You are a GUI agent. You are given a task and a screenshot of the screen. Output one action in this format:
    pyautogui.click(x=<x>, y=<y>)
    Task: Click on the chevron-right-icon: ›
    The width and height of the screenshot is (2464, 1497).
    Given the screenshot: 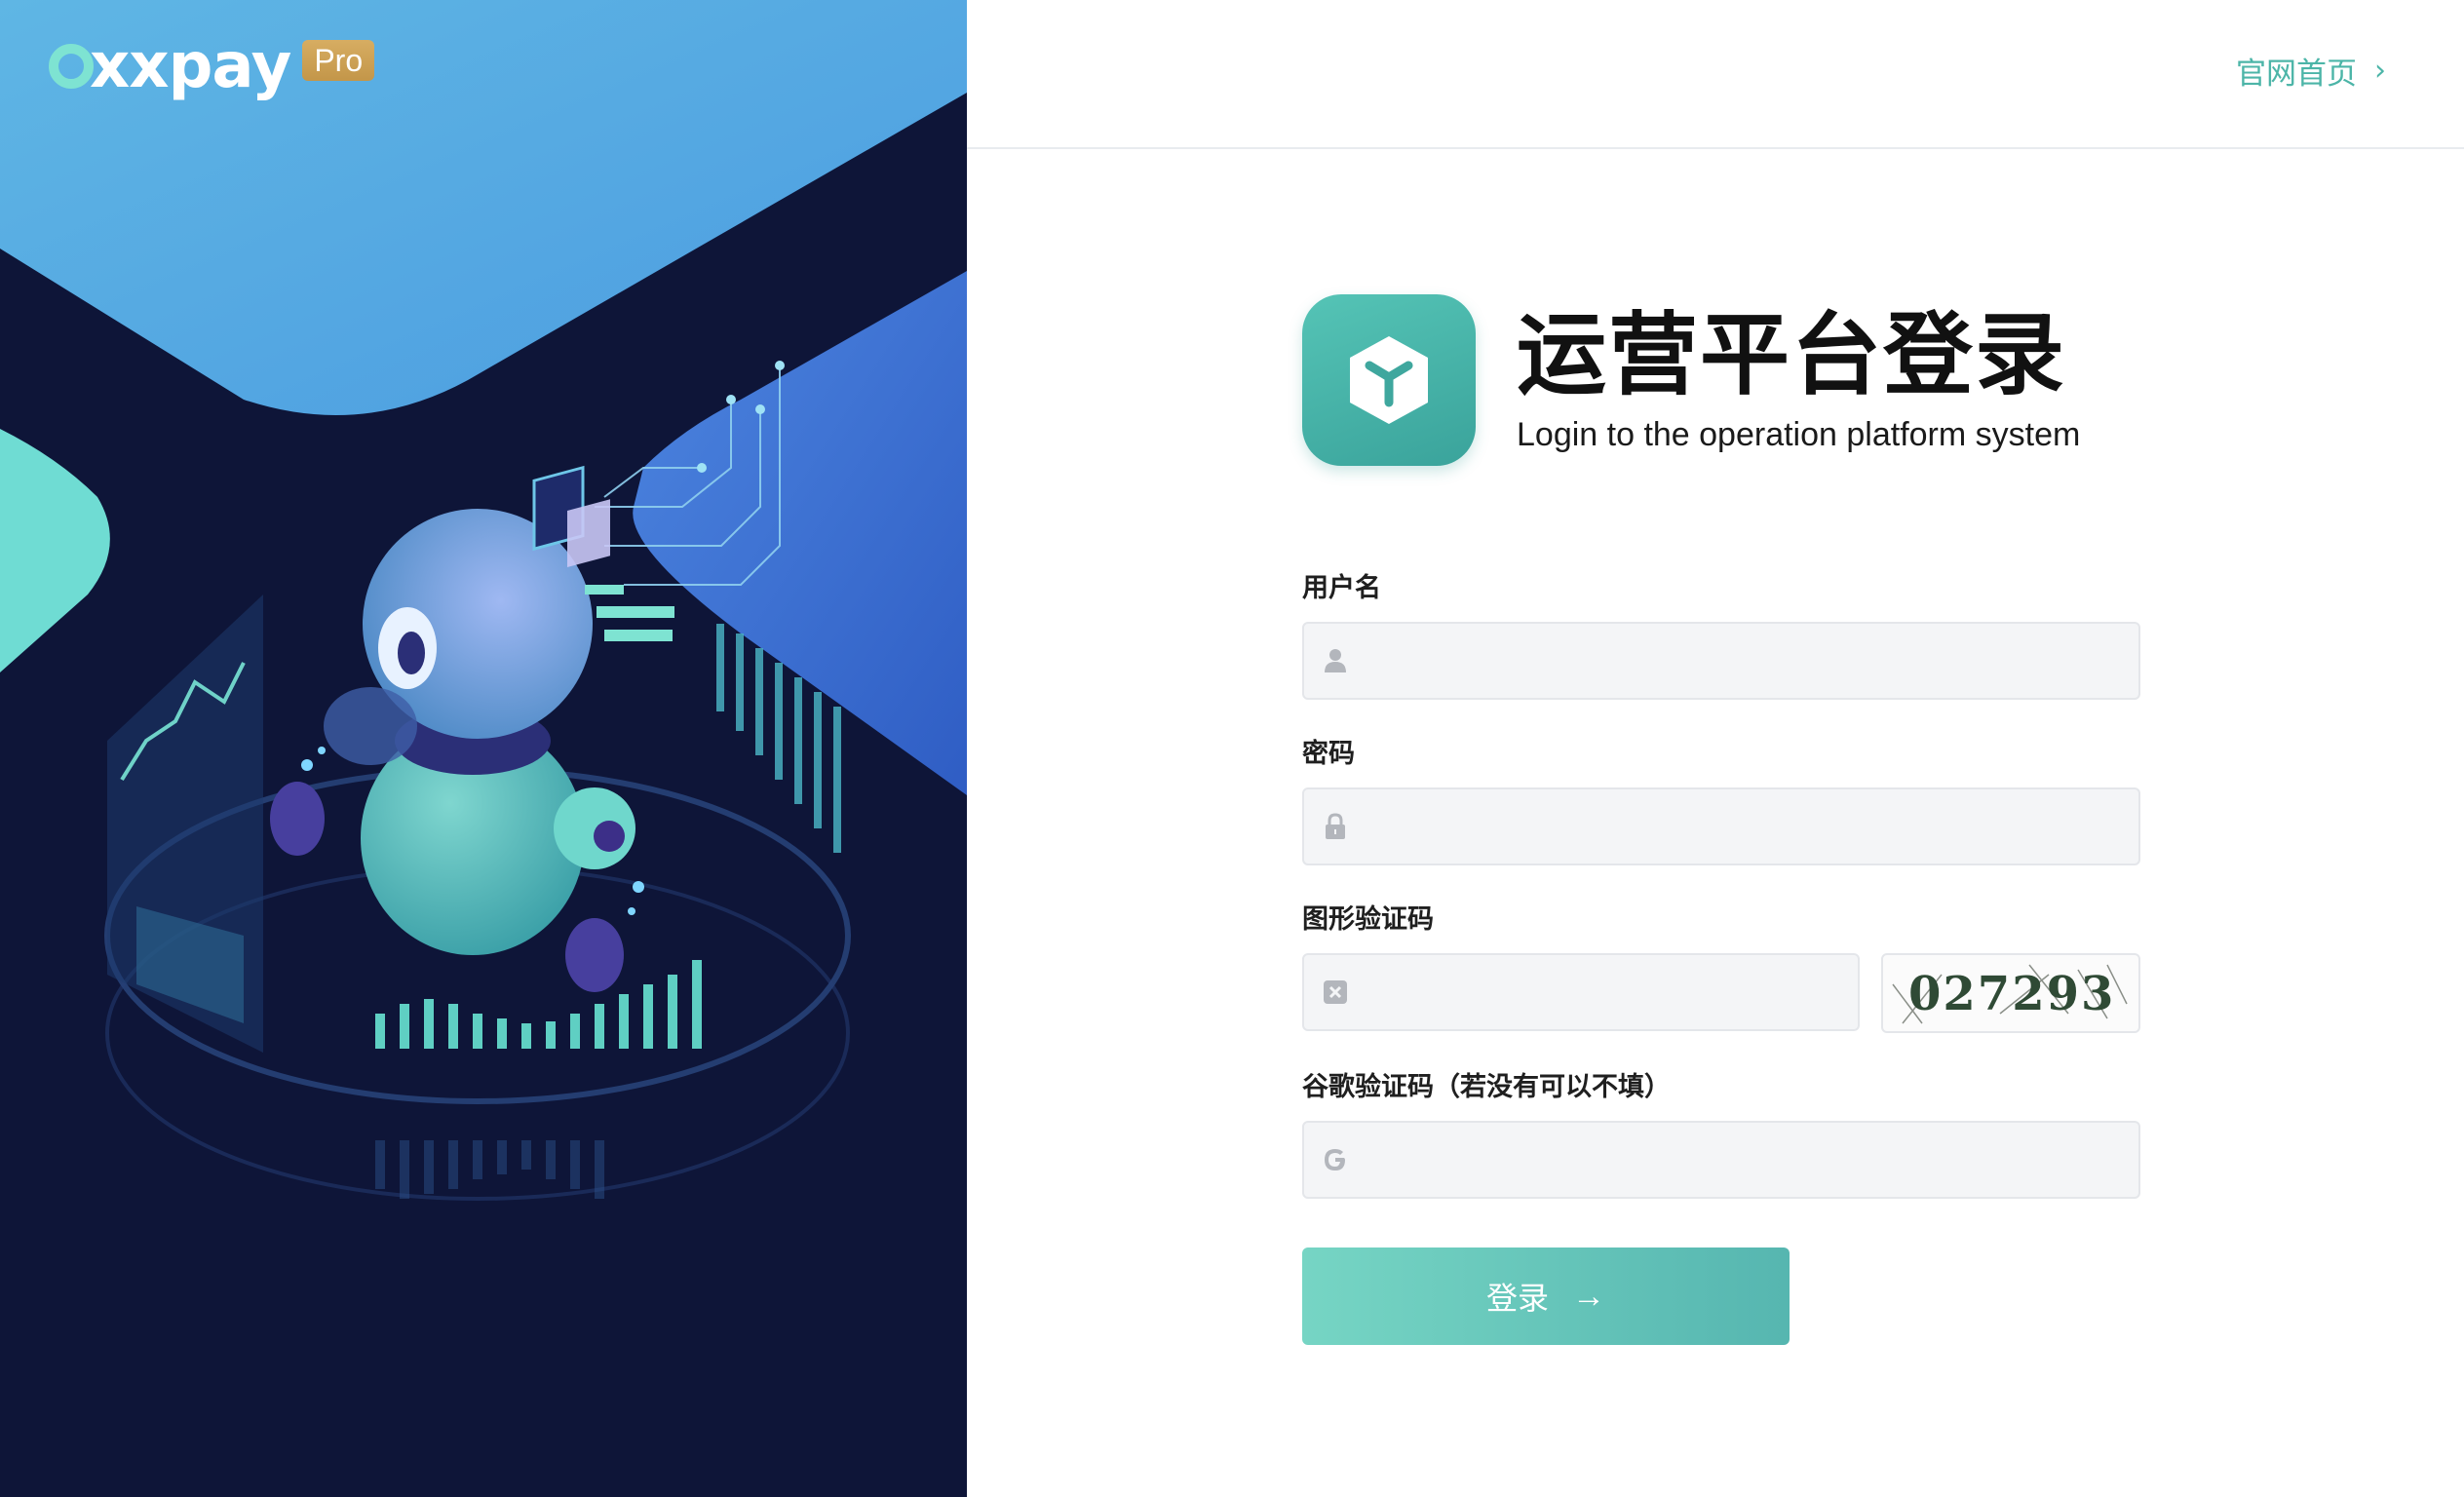 What is the action you would take?
    pyautogui.click(x=2380, y=71)
    